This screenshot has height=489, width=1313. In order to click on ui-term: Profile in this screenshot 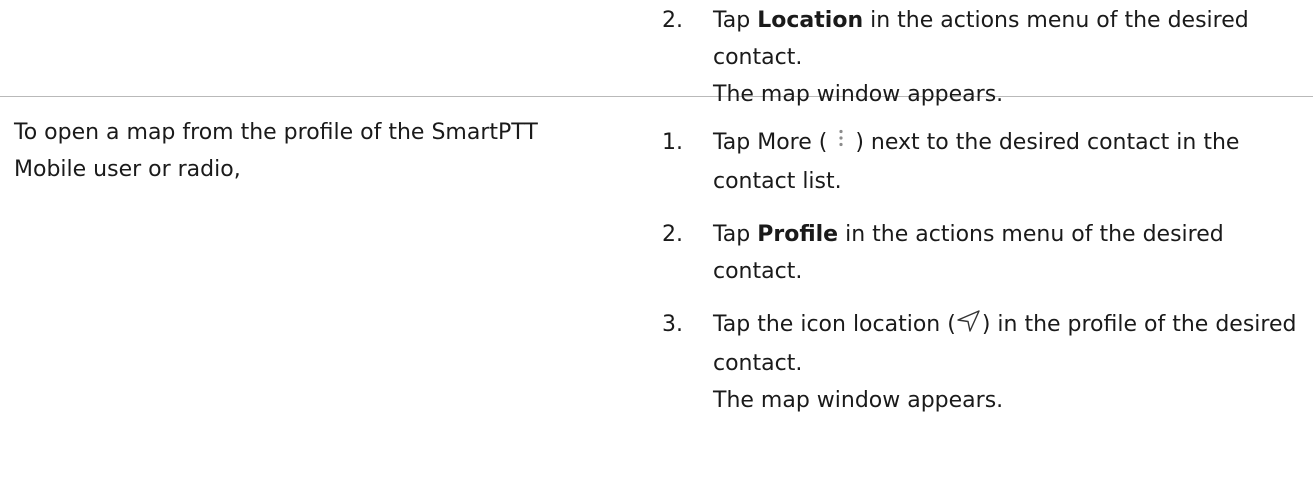, I will do `click(798, 234)`.